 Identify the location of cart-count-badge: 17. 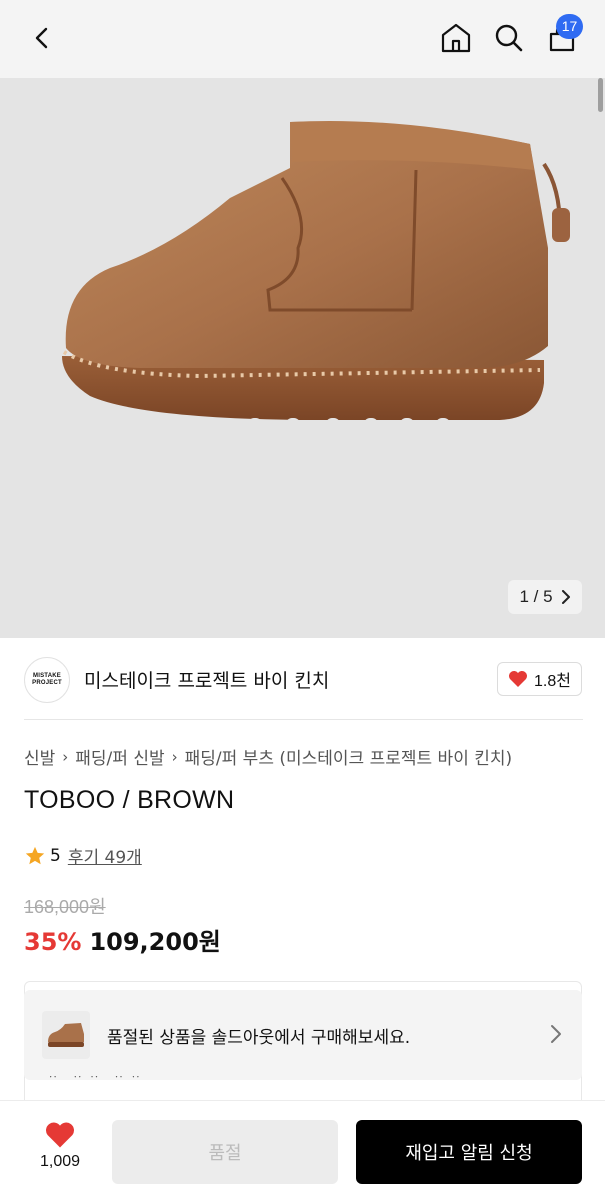
(569, 26).